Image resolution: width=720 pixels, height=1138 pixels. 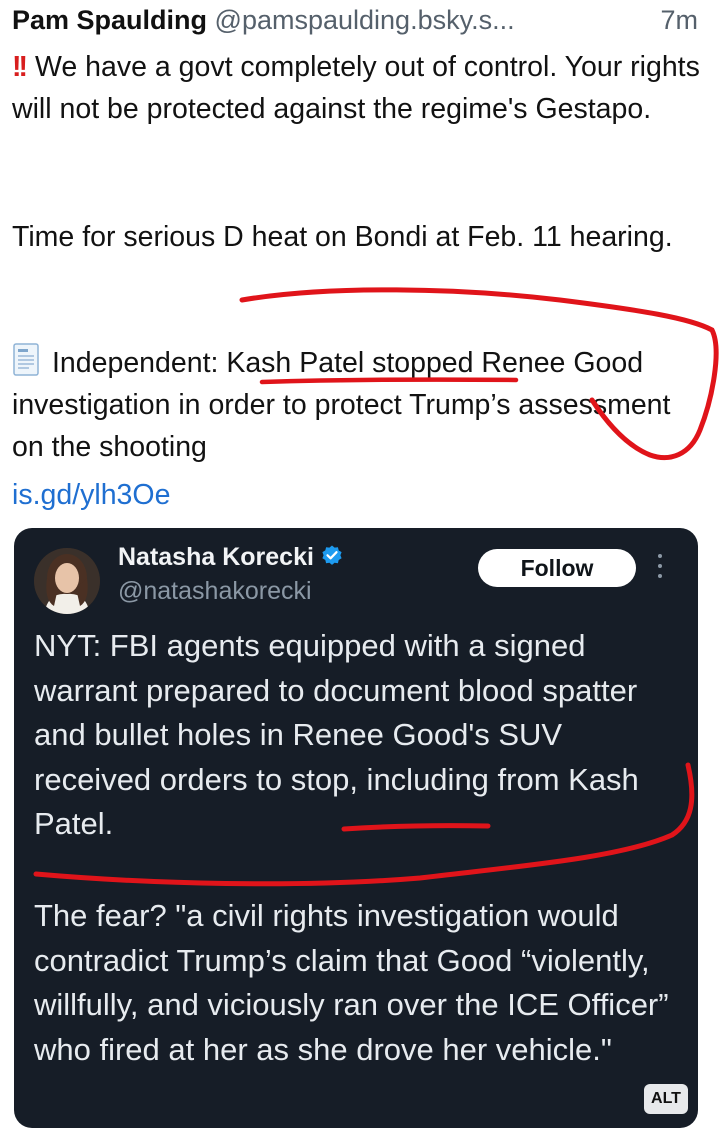 I want to click on post-link: is.gd/ylh3Oe, so click(x=91, y=495).